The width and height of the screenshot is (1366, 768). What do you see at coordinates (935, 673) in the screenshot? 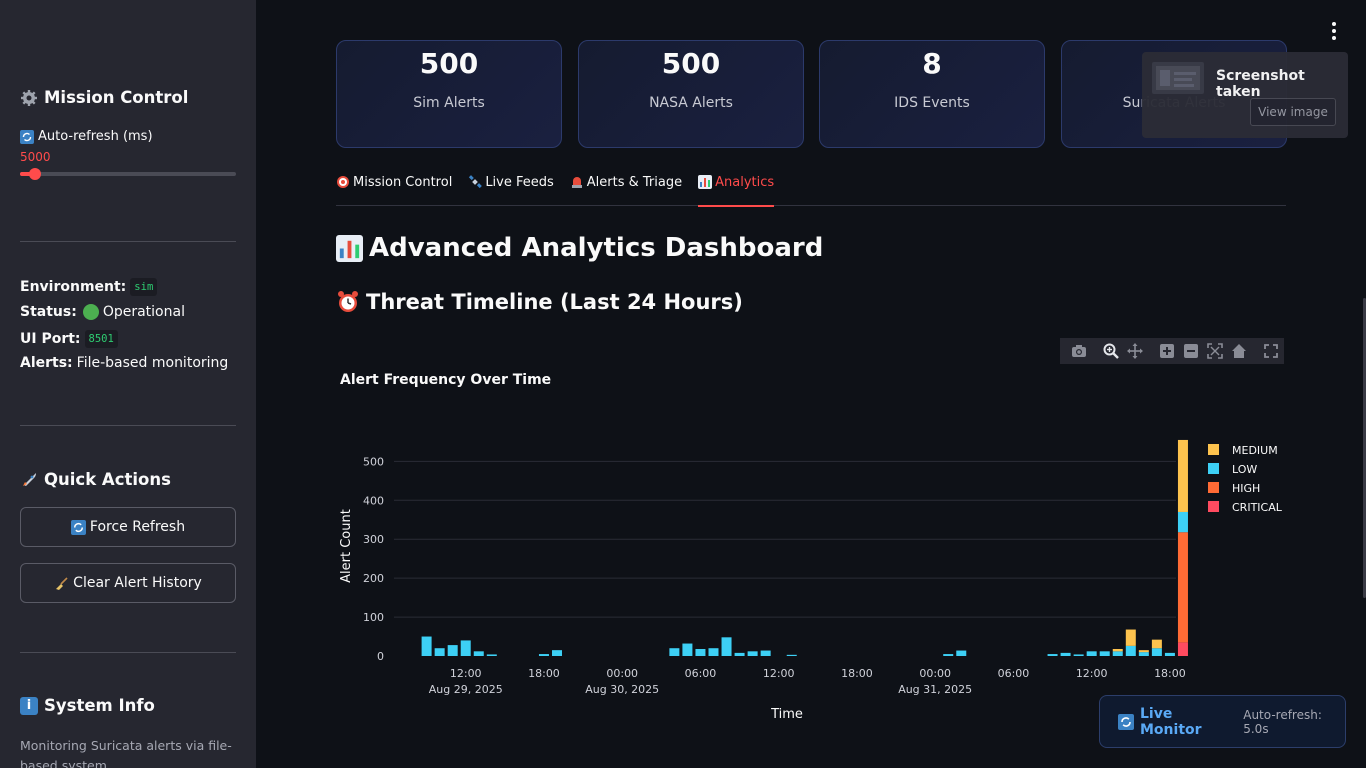
I see `x-tick-label: 00:00` at bounding box center [935, 673].